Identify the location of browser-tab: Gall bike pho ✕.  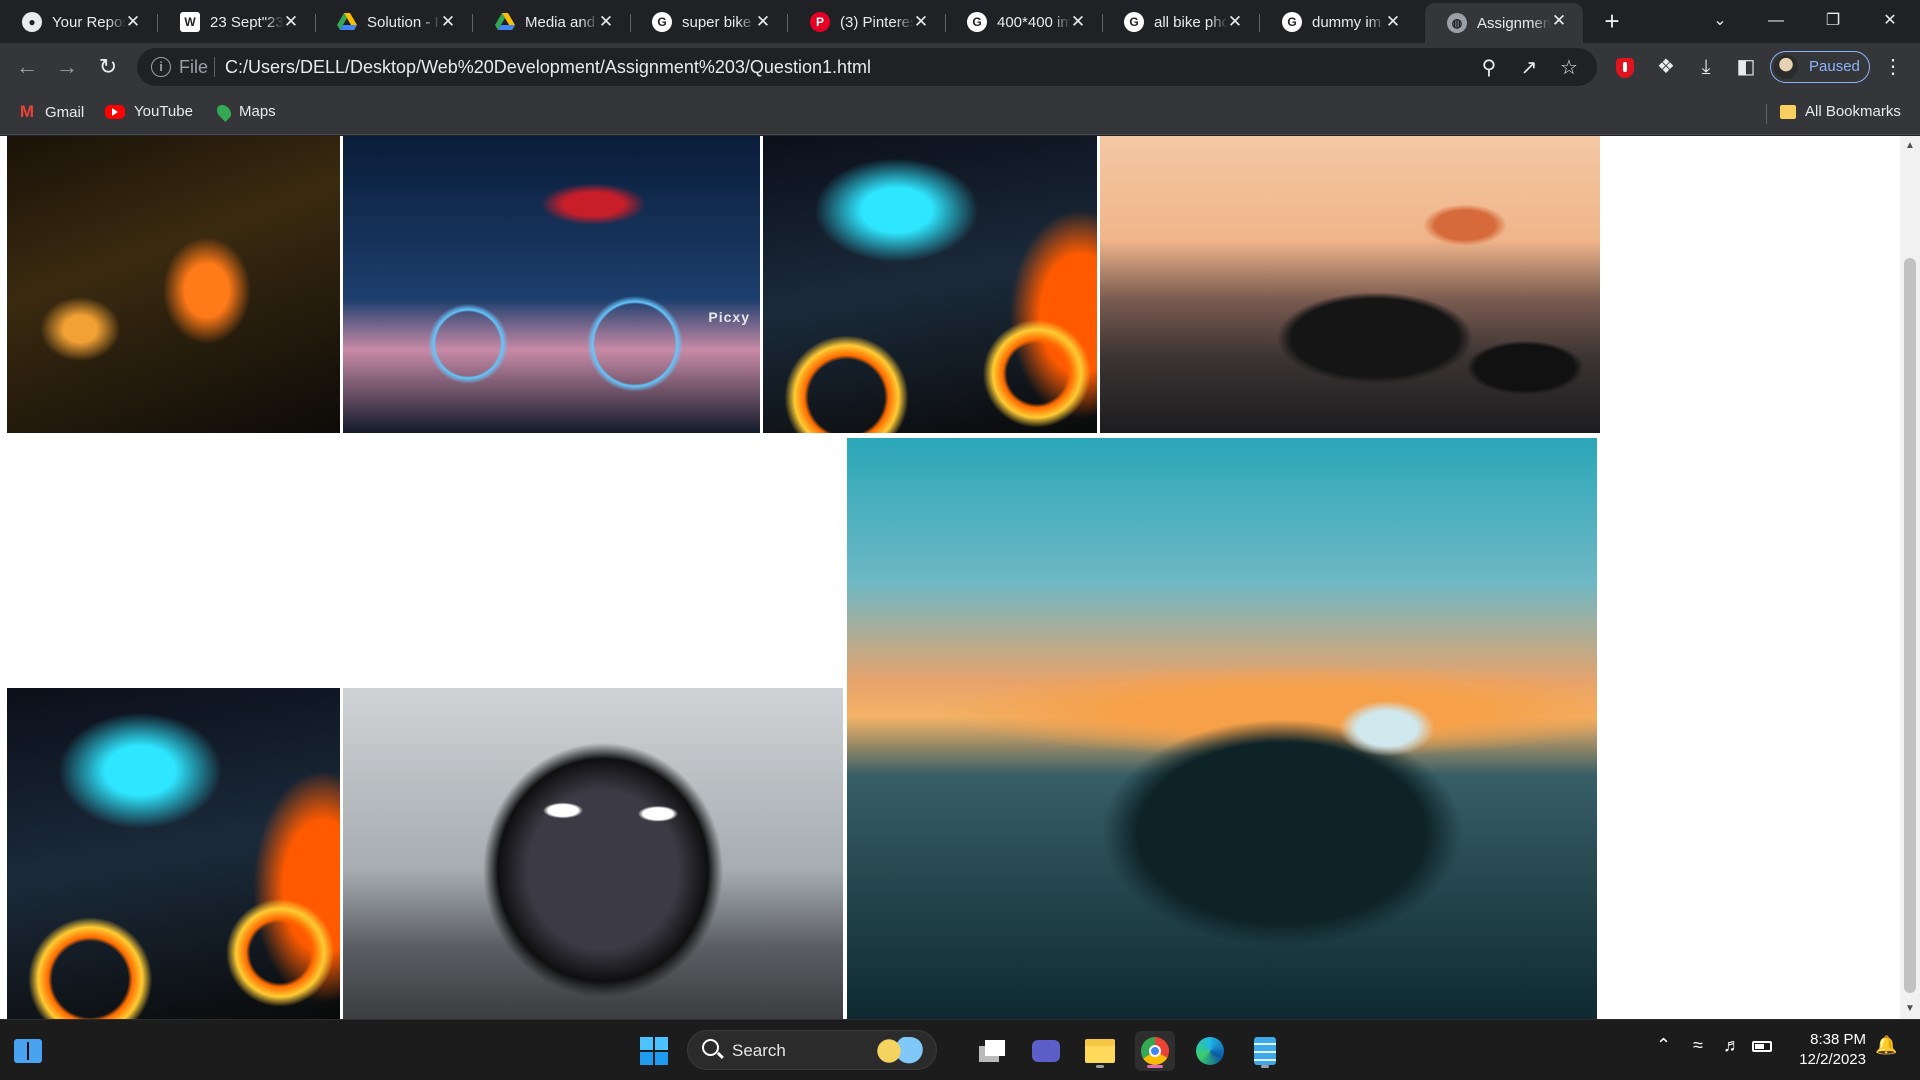
(1181, 22).